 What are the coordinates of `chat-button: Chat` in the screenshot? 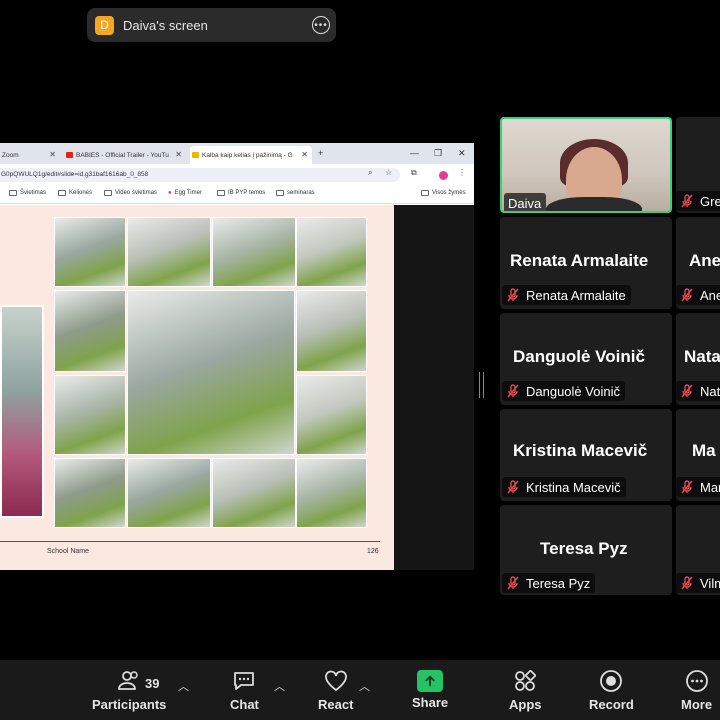 It's located at (244, 693).